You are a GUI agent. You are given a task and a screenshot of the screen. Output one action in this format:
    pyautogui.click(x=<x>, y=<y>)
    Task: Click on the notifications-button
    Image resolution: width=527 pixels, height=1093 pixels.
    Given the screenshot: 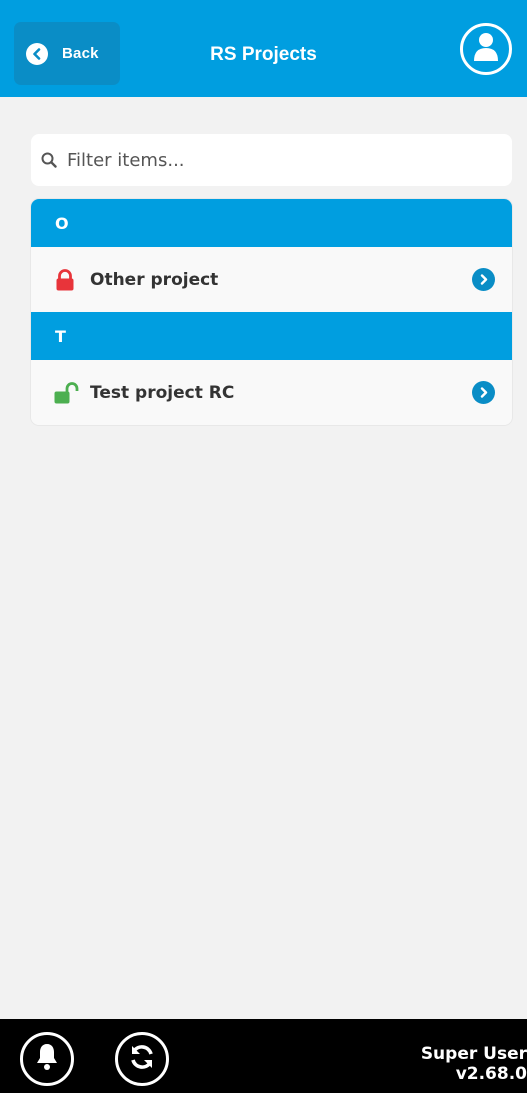 What is the action you would take?
    pyautogui.click(x=47, y=1059)
    